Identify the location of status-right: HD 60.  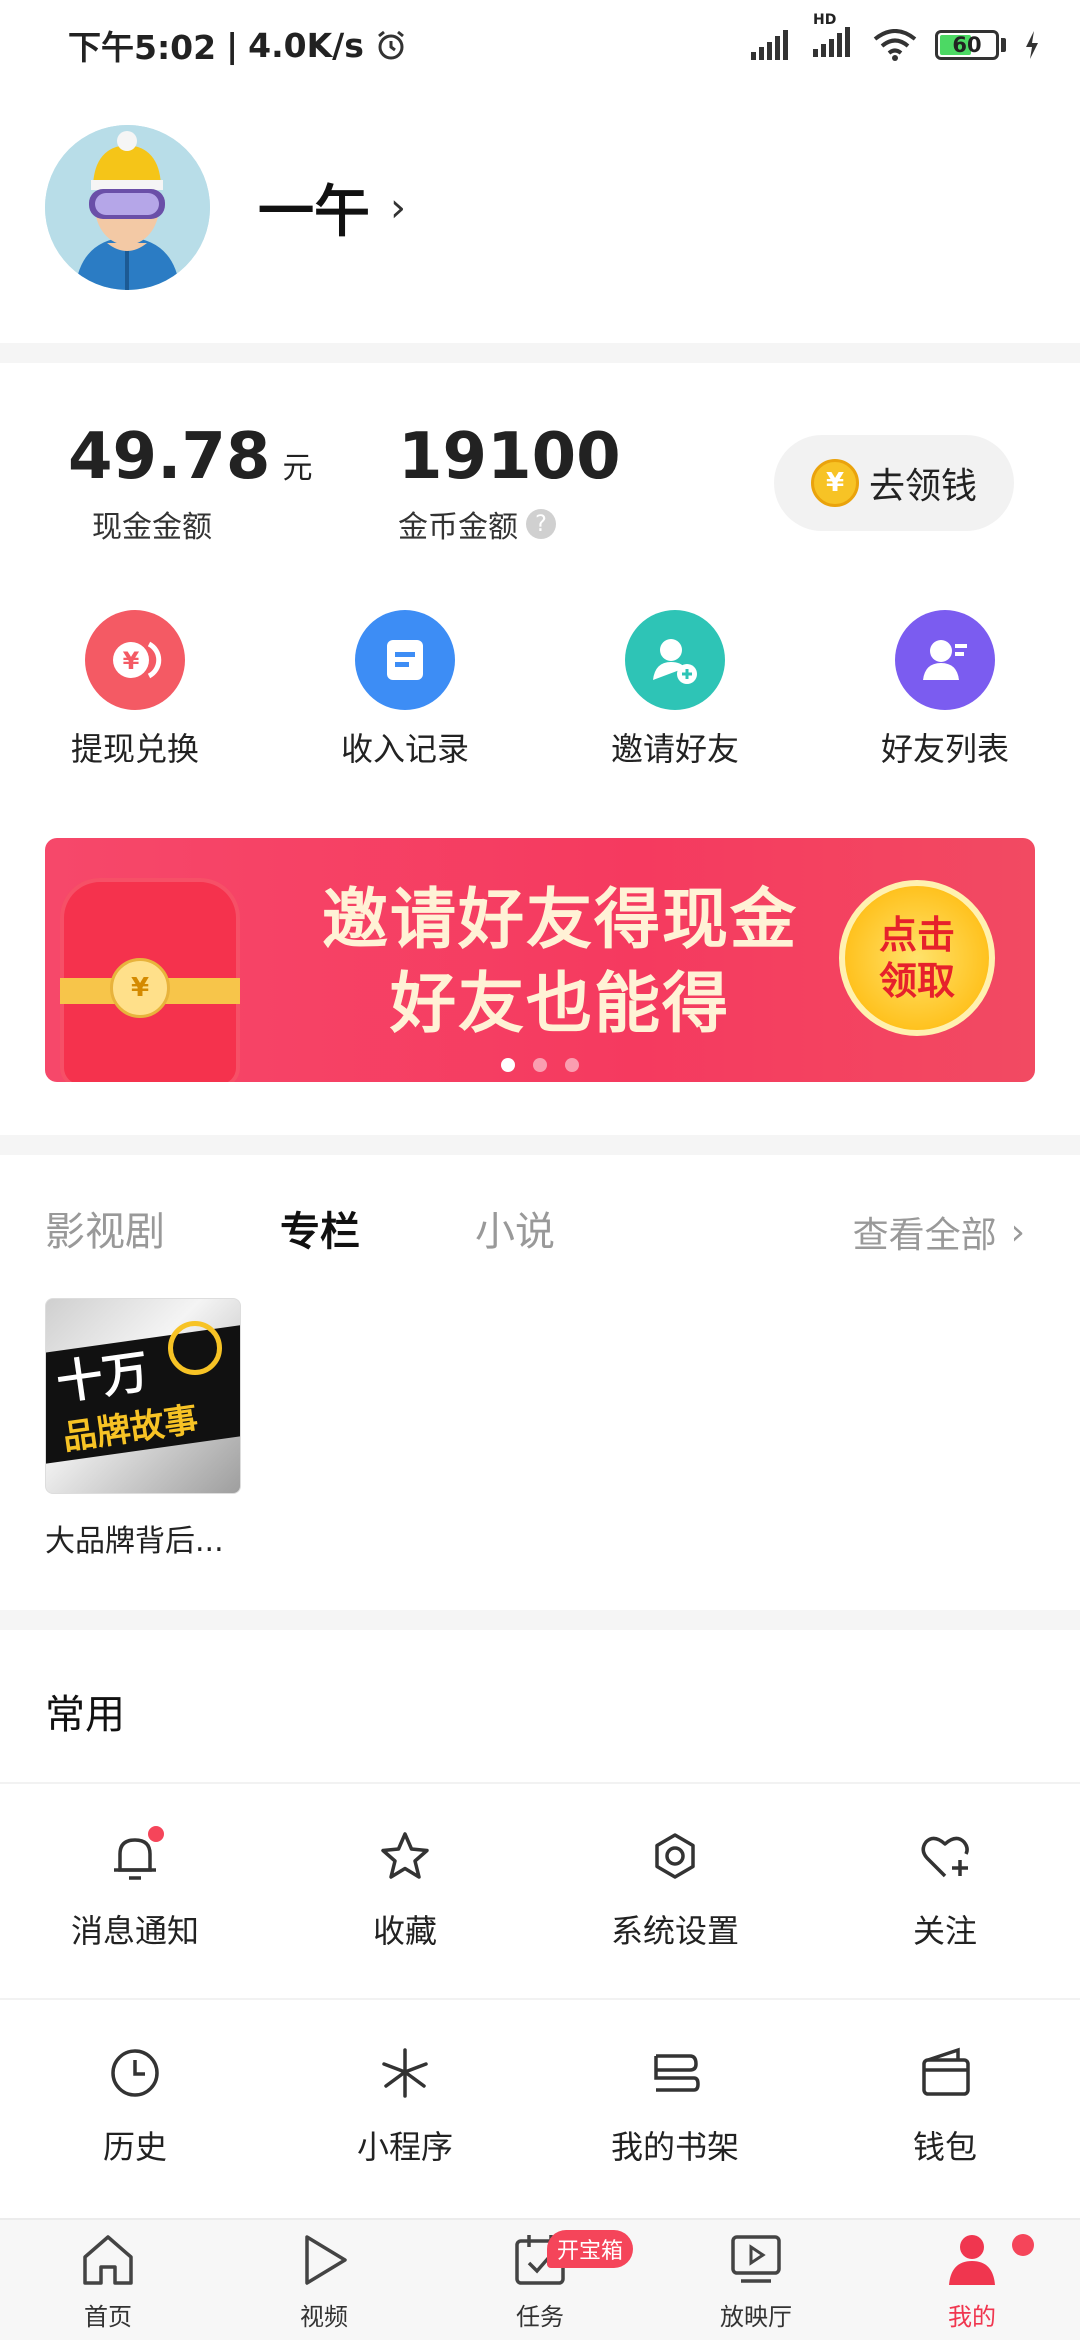
(894, 38).